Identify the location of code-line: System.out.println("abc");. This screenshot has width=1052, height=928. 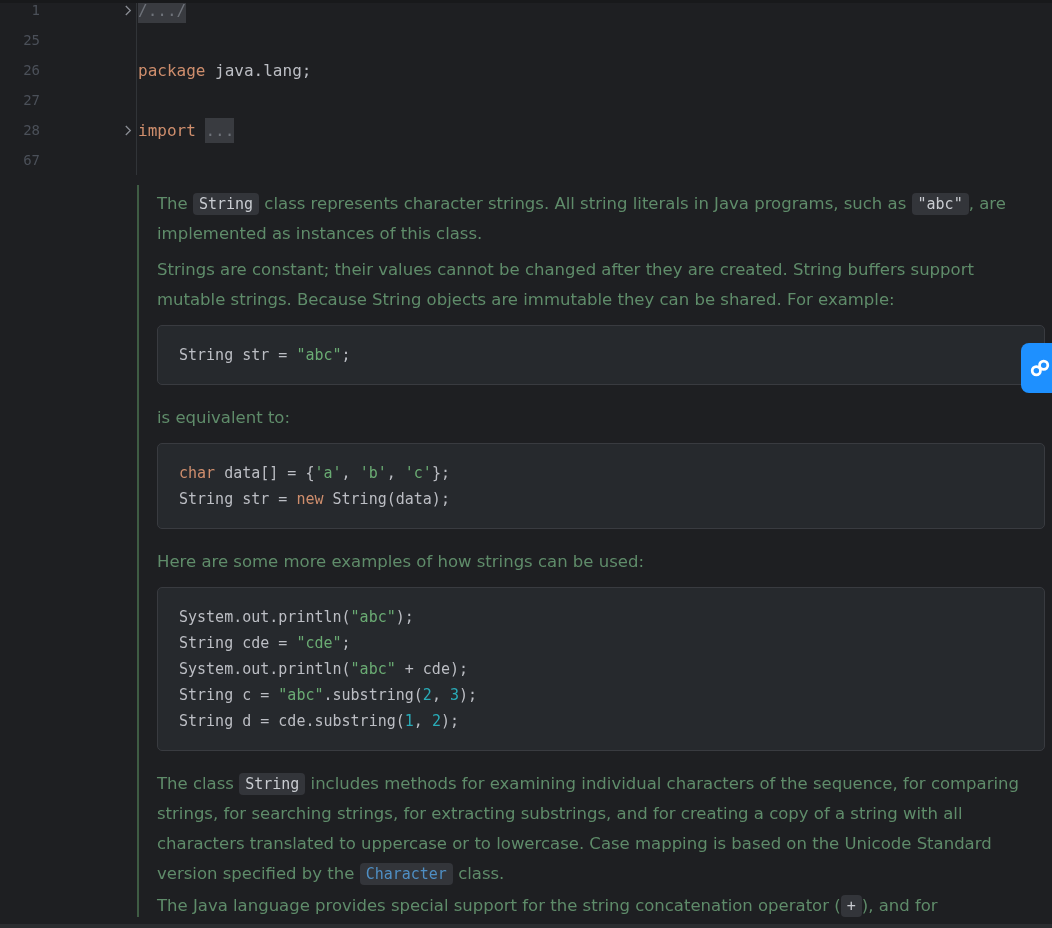
(297, 617).